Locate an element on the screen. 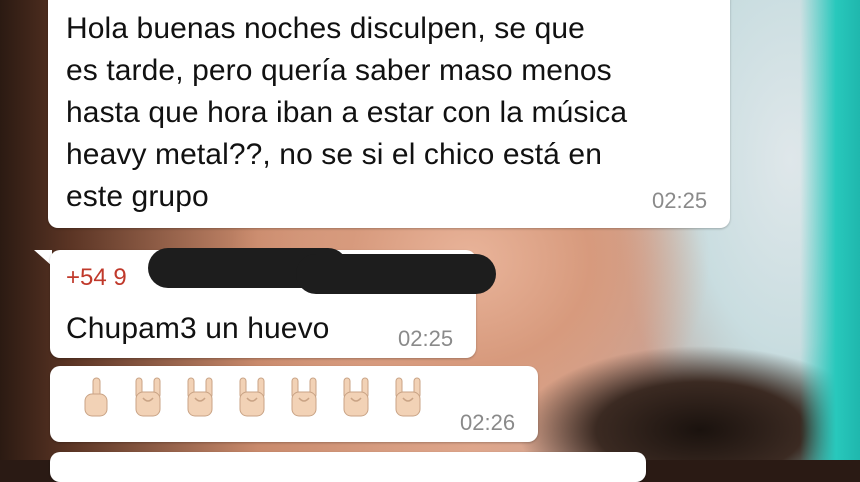  emoji-row is located at coordinates (252, 398).